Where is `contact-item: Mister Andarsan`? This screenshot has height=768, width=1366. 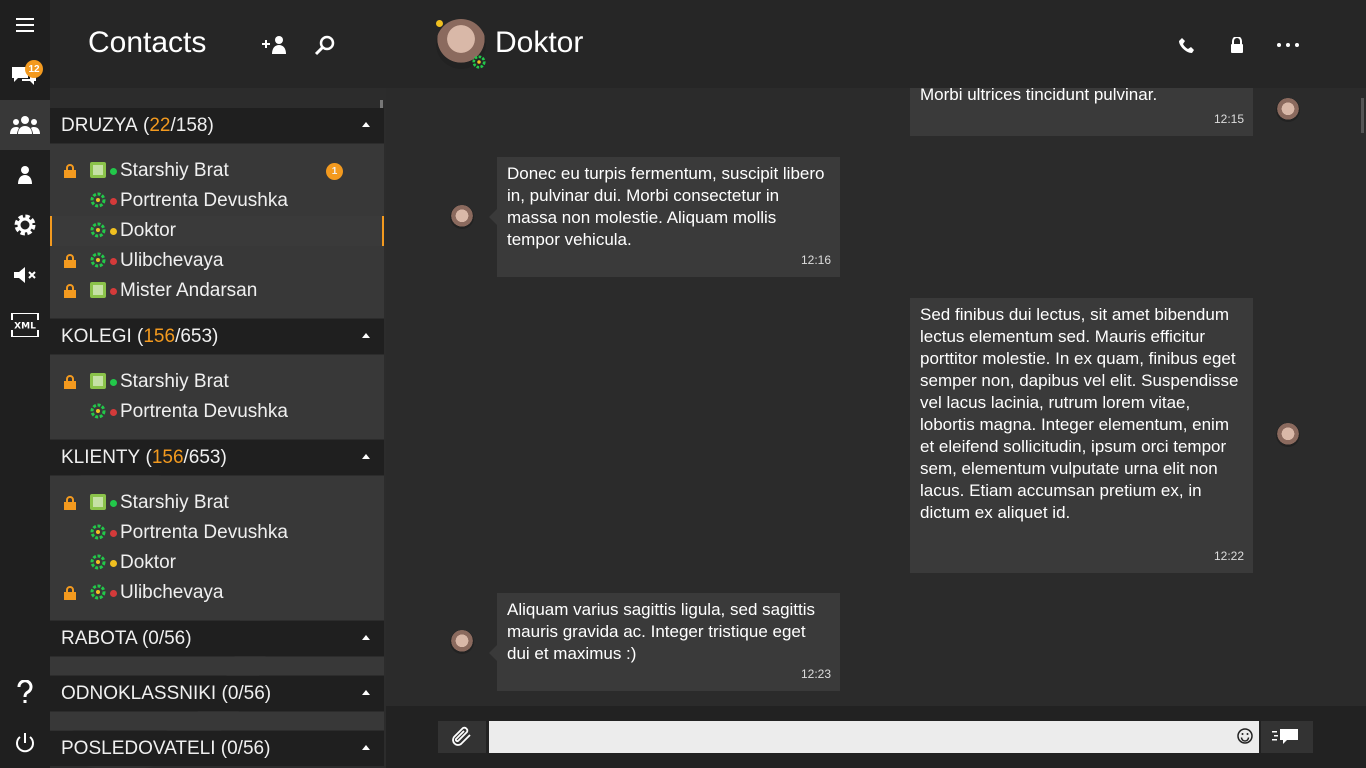
contact-item: Mister Andarsan is located at coordinates (217, 291).